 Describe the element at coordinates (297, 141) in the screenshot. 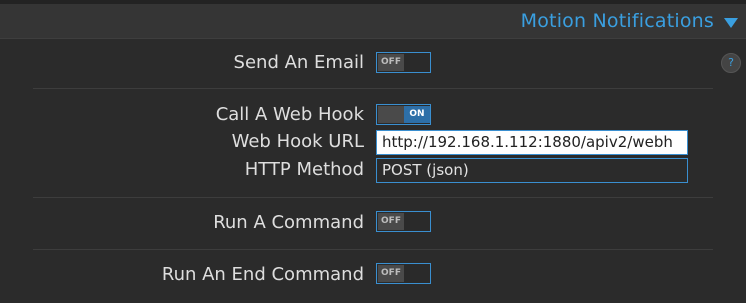

I see `web-hook-url-label: Web Hook URL` at that location.